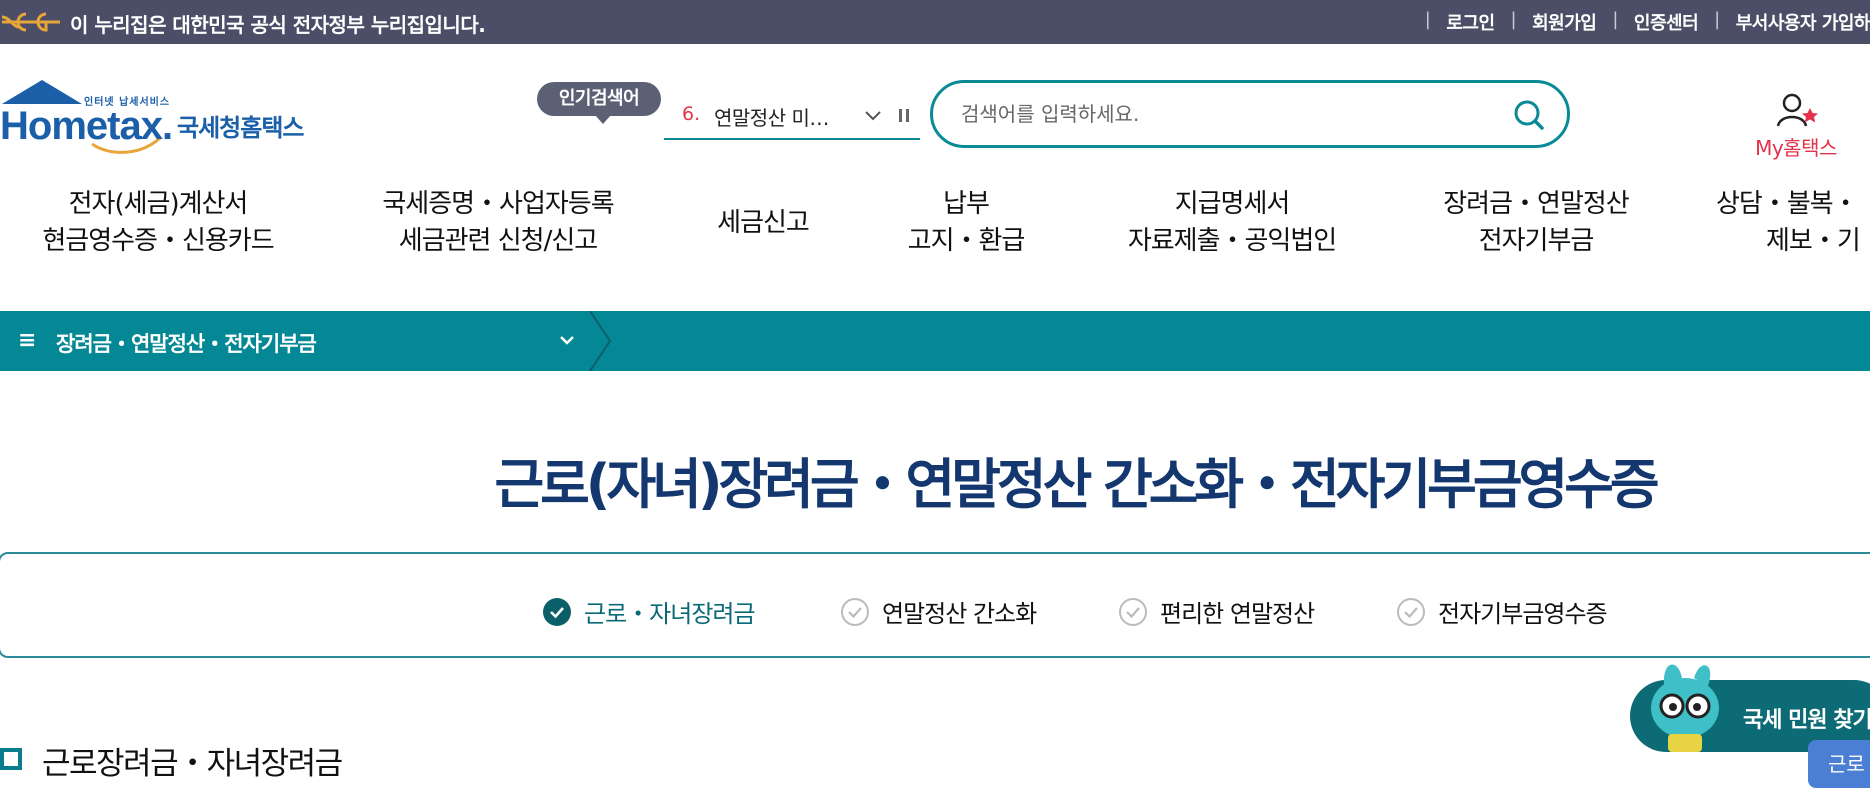 The image size is (1870, 788). Describe the element at coordinates (1470, 22) in the screenshot. I see `login-link: 로그인` at that location.